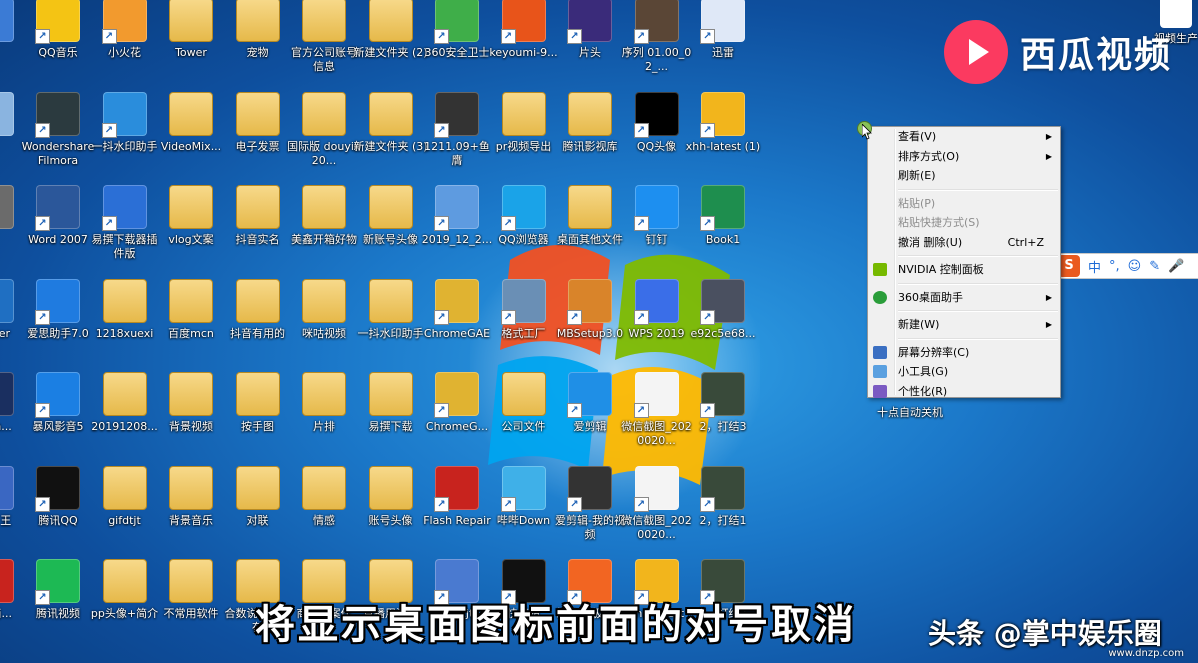 This screenshot has height=663, width=1198. I want to click on desktop-icon: Tower, so click(191, 30).